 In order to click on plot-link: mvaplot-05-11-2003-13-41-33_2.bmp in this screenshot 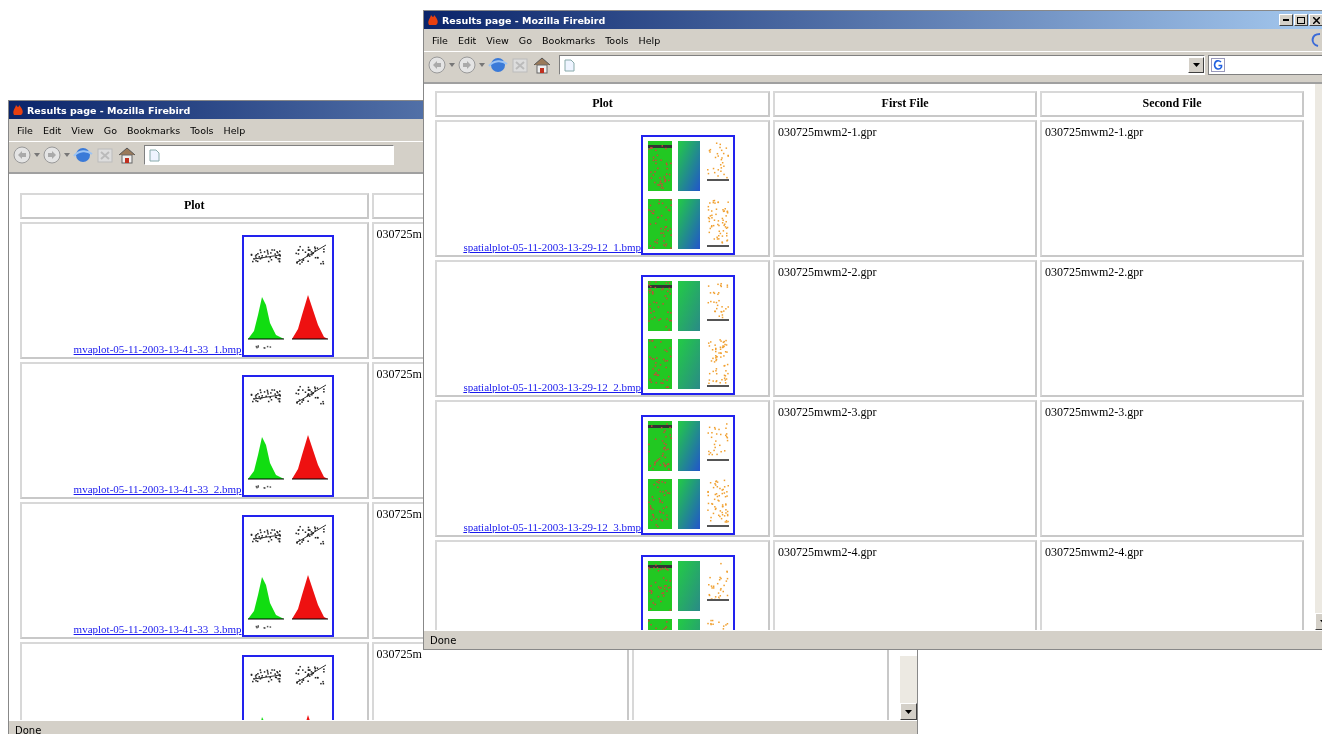, I will do `click(157, 489)`.